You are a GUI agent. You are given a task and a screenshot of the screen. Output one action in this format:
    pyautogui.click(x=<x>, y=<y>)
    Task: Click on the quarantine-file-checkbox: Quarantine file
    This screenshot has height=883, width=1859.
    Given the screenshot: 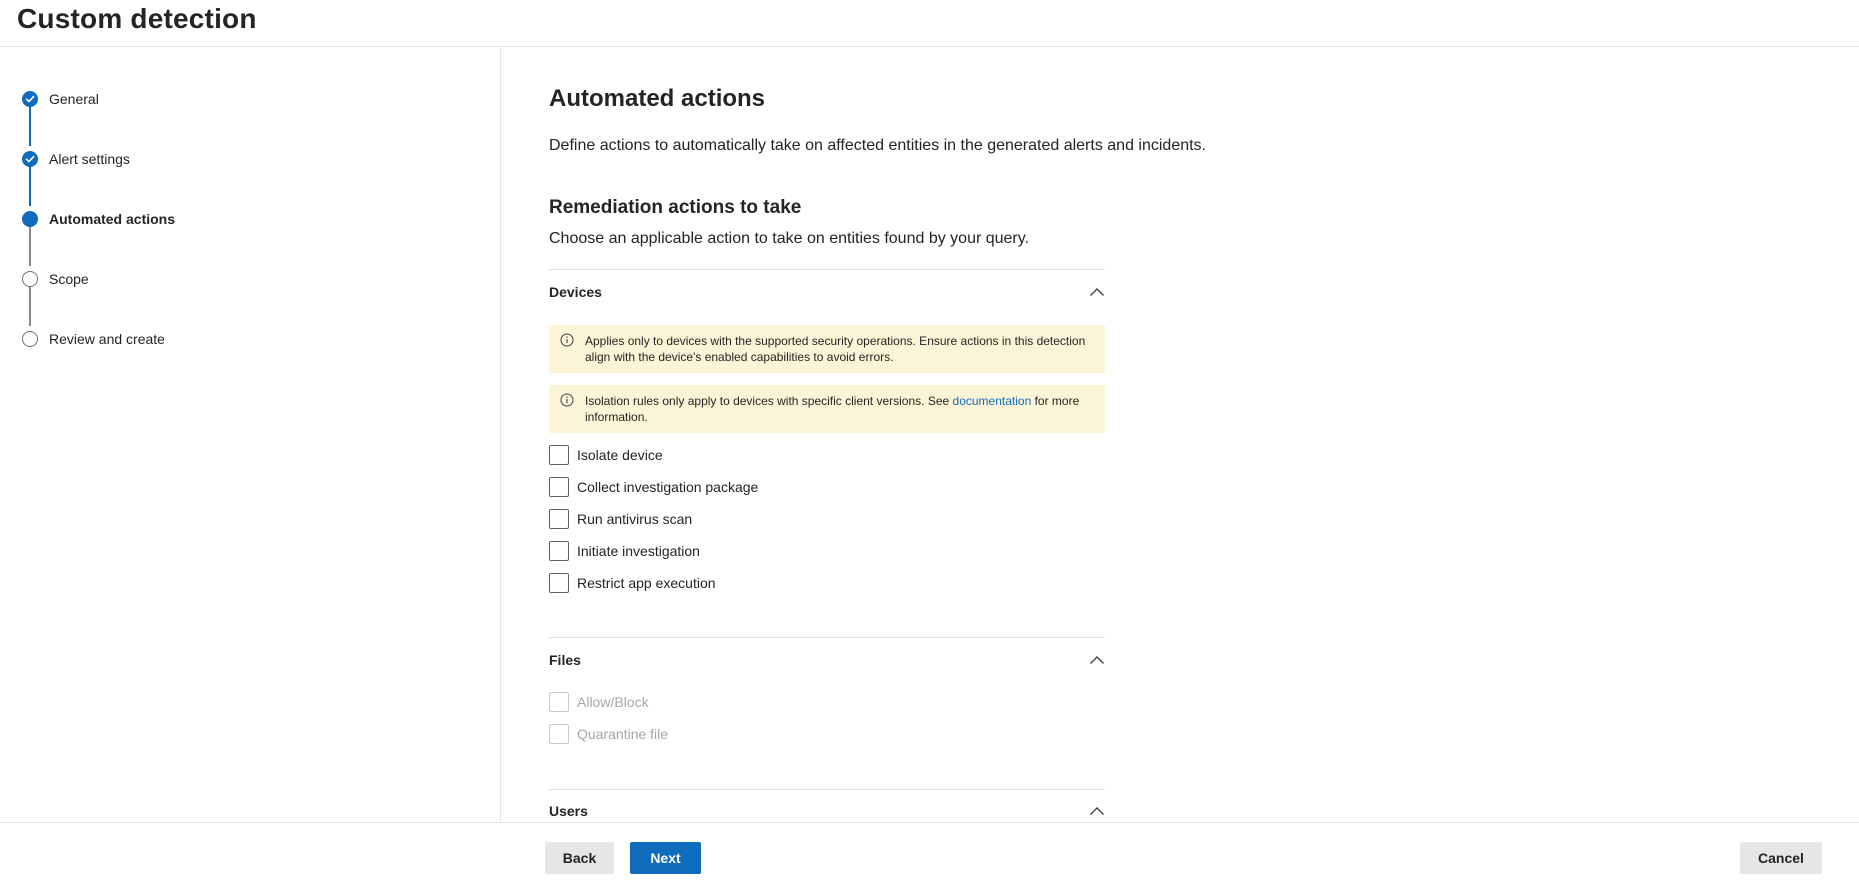 What is the action you would take?
    pyautogui.click(x=608, y=734)
    